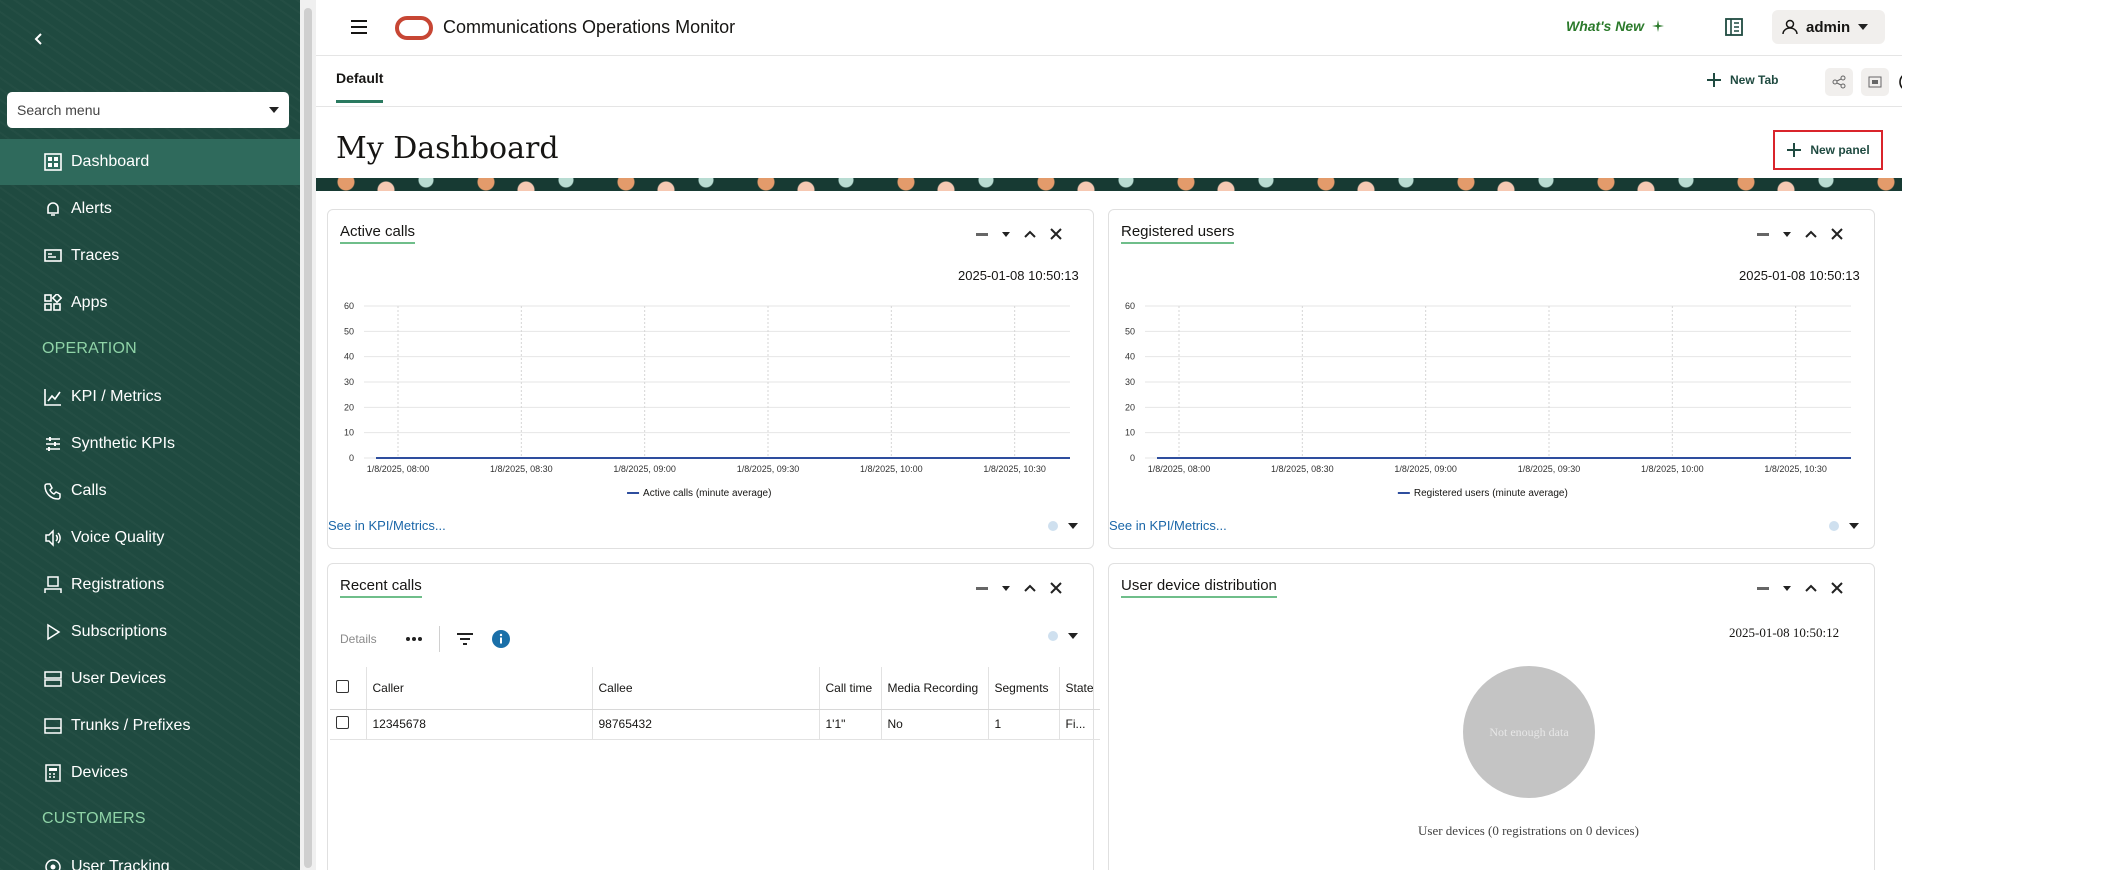 The width and height of the screenshot is (2110, 870). I want to click on decorative-banner, so click(1109, 184).